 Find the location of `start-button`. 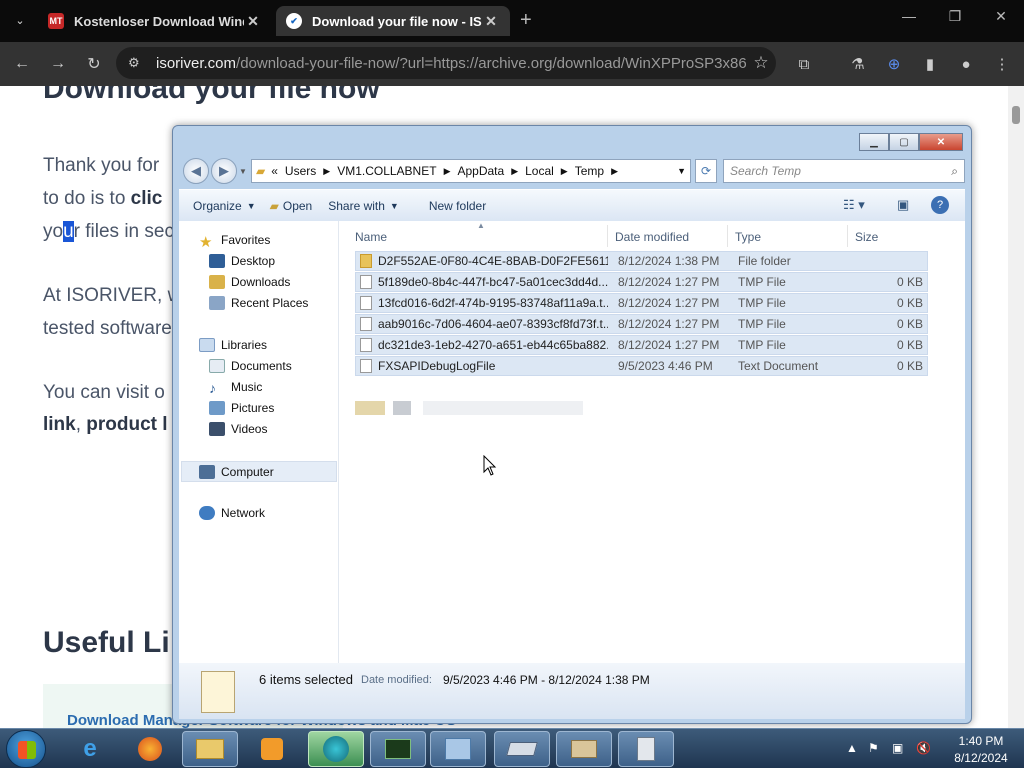

start-button is located at coordinates (26, 749).